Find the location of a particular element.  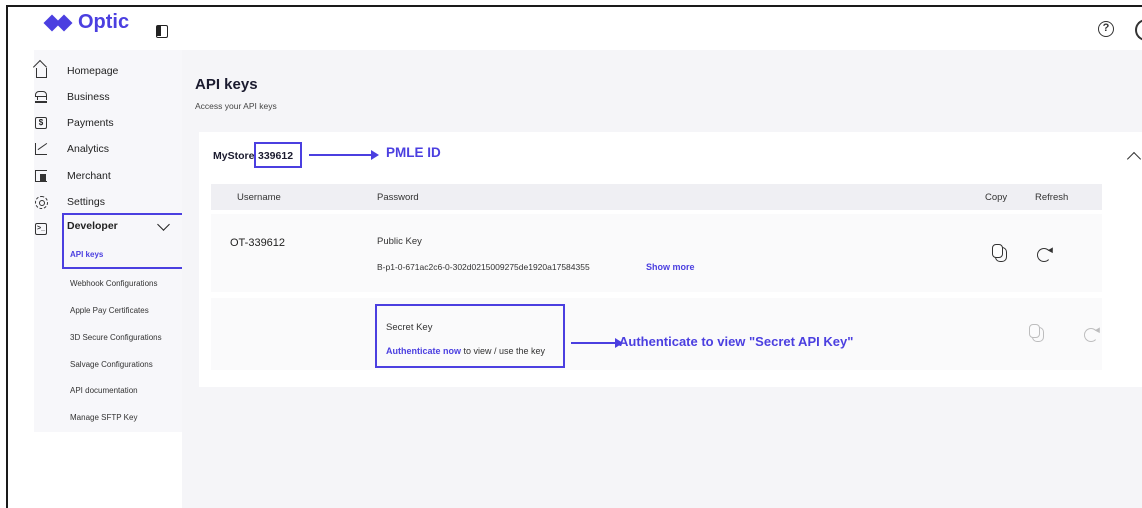

pmle-arrow is located at coordinates (344, 155).